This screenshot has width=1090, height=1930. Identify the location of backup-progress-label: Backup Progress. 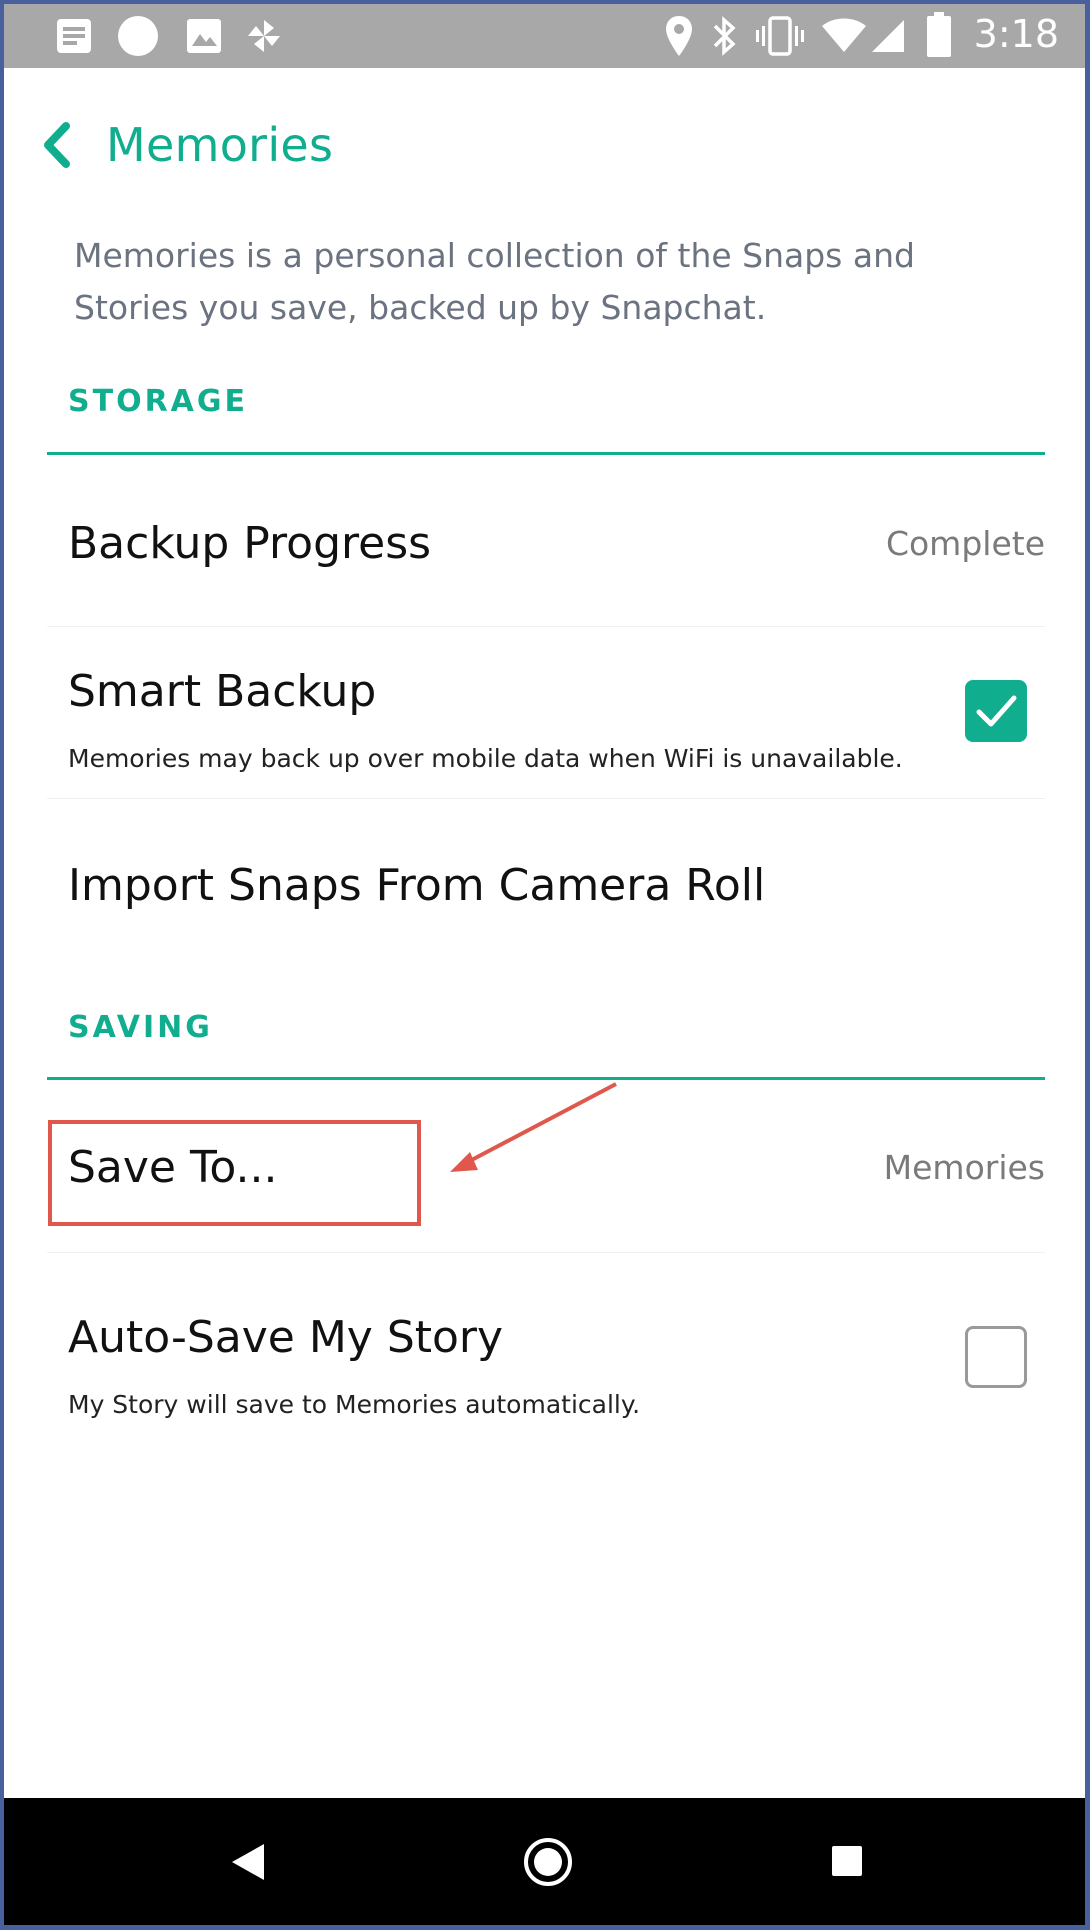
(250, 543).